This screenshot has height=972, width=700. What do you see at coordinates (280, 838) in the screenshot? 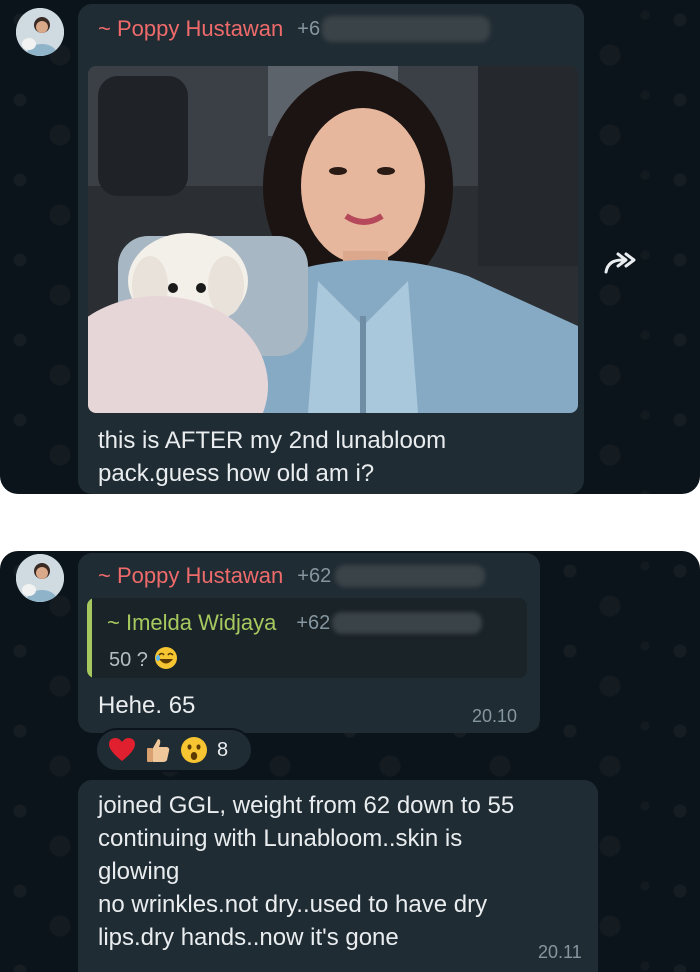
I see `message-text-line: continuing with Lunabloom..skin is` at bounding box center [280, 838].